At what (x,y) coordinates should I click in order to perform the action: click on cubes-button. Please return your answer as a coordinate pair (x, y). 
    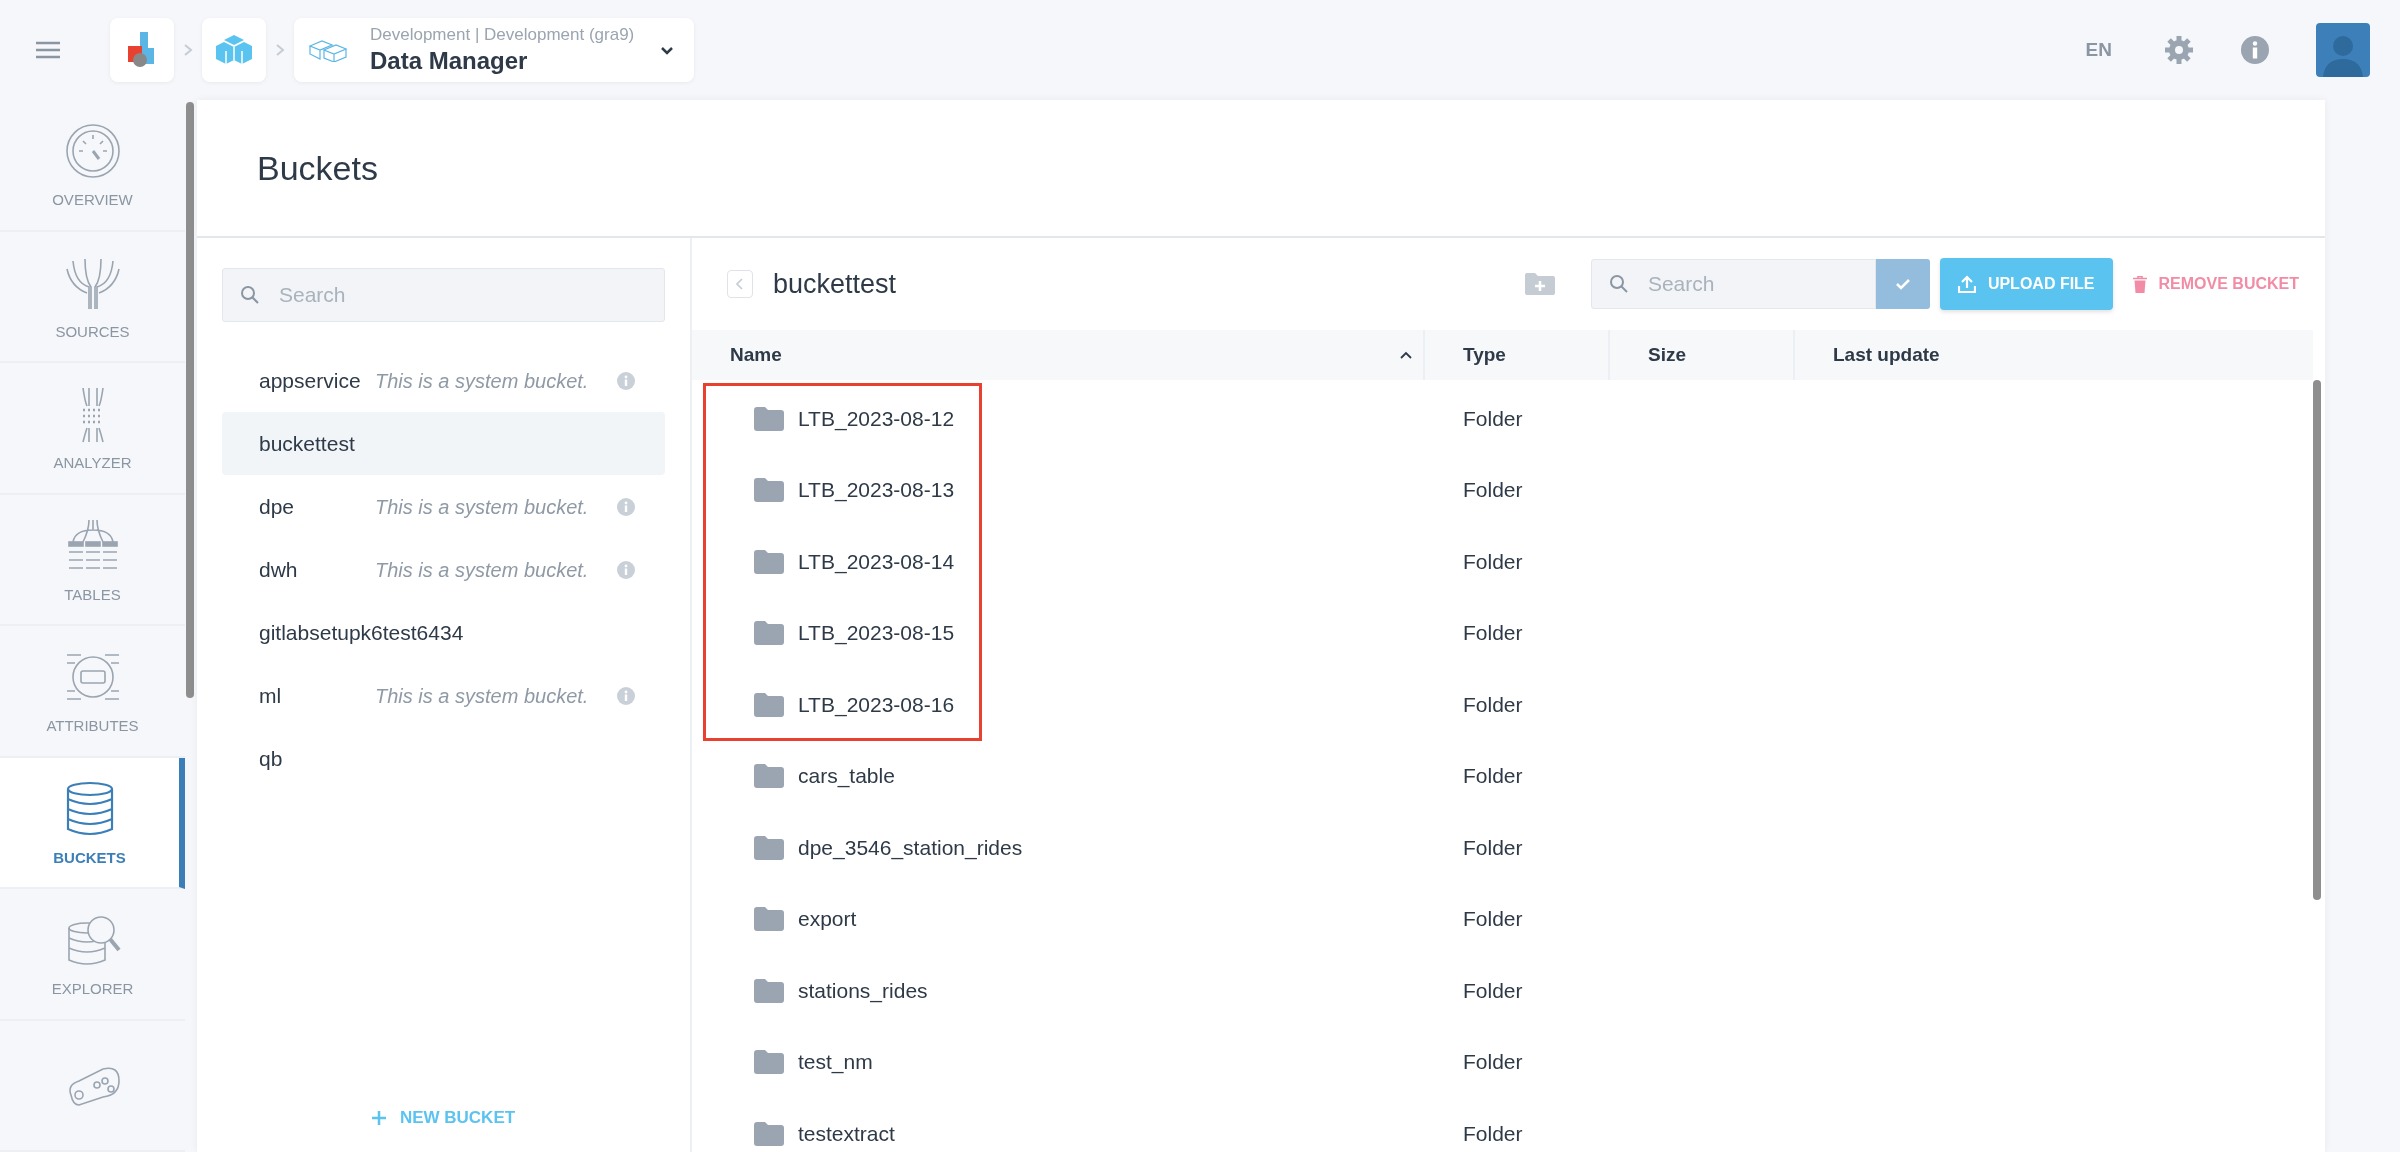
    Looking at the image, I should click on (234, 50).